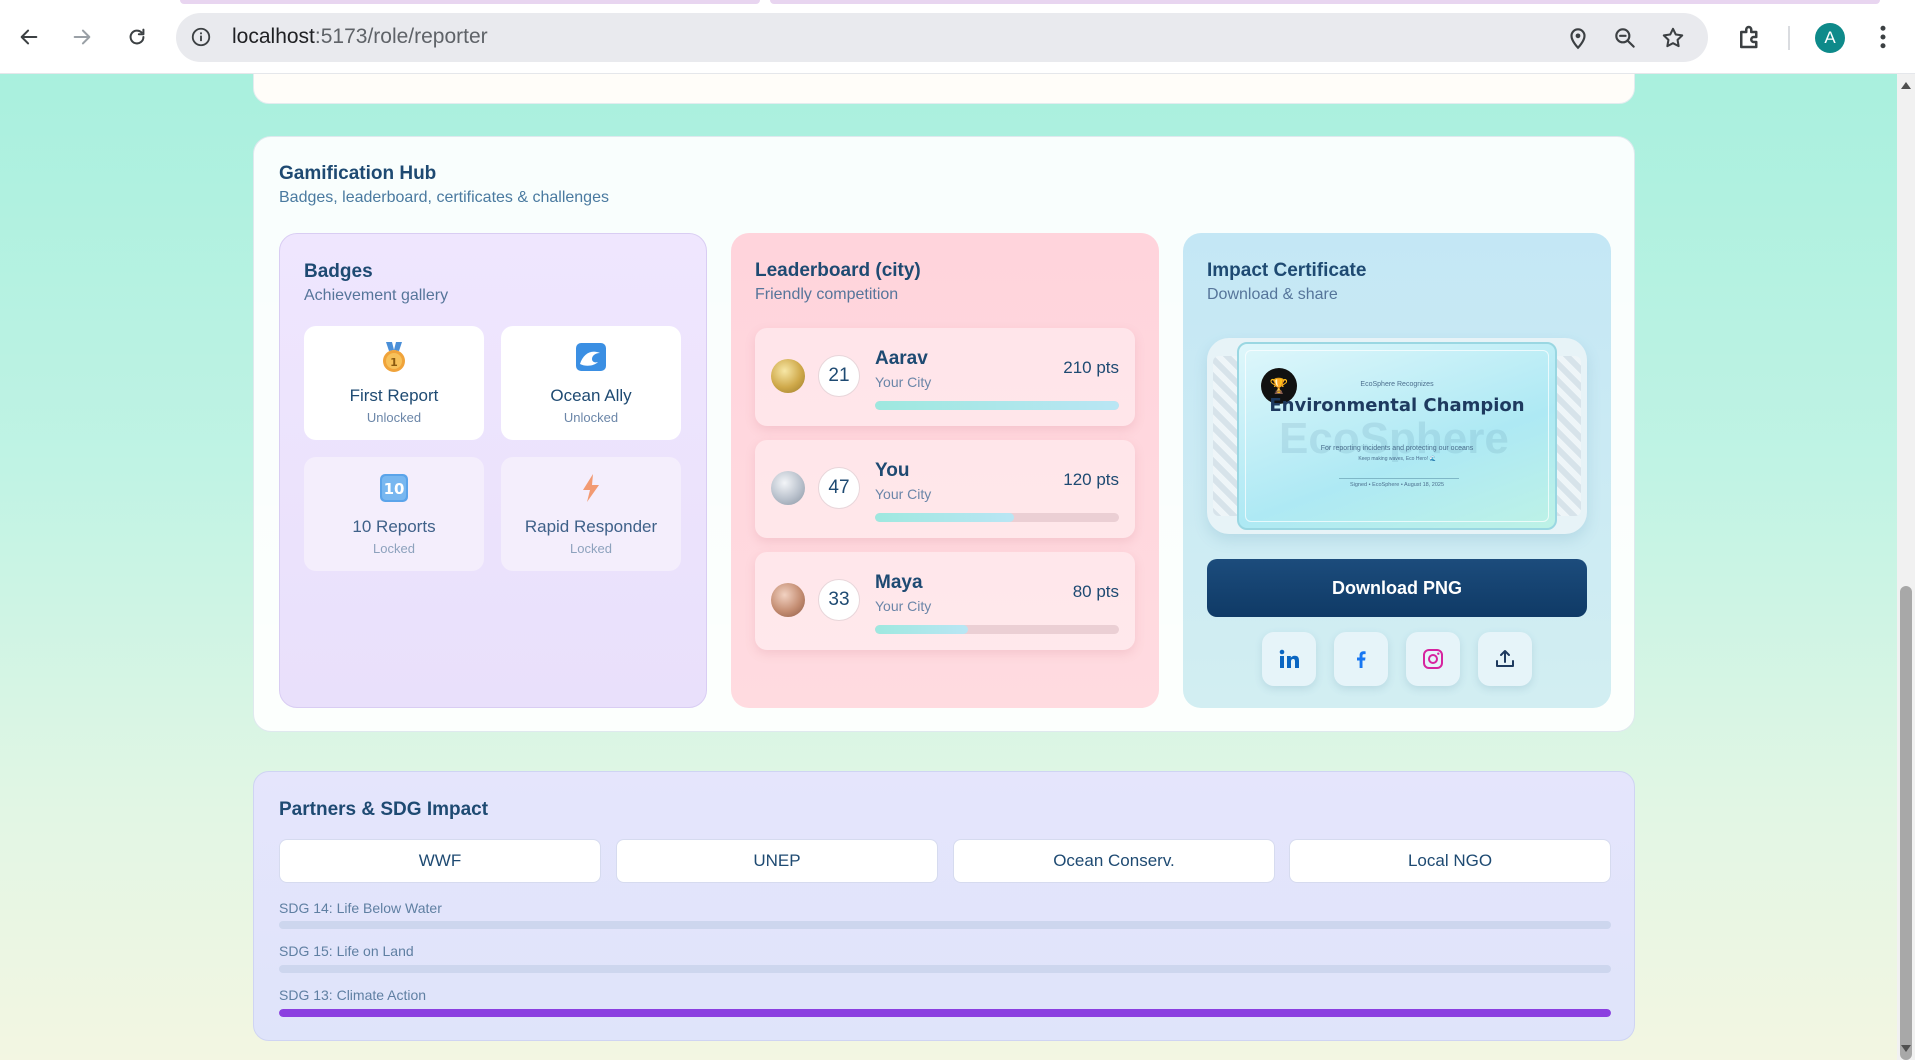 This screenshot has width=1915, height=1060. Describe the element at coordinates (591, 526) in the screenshot. I see `badge-name: Rapid Responder` at that location.